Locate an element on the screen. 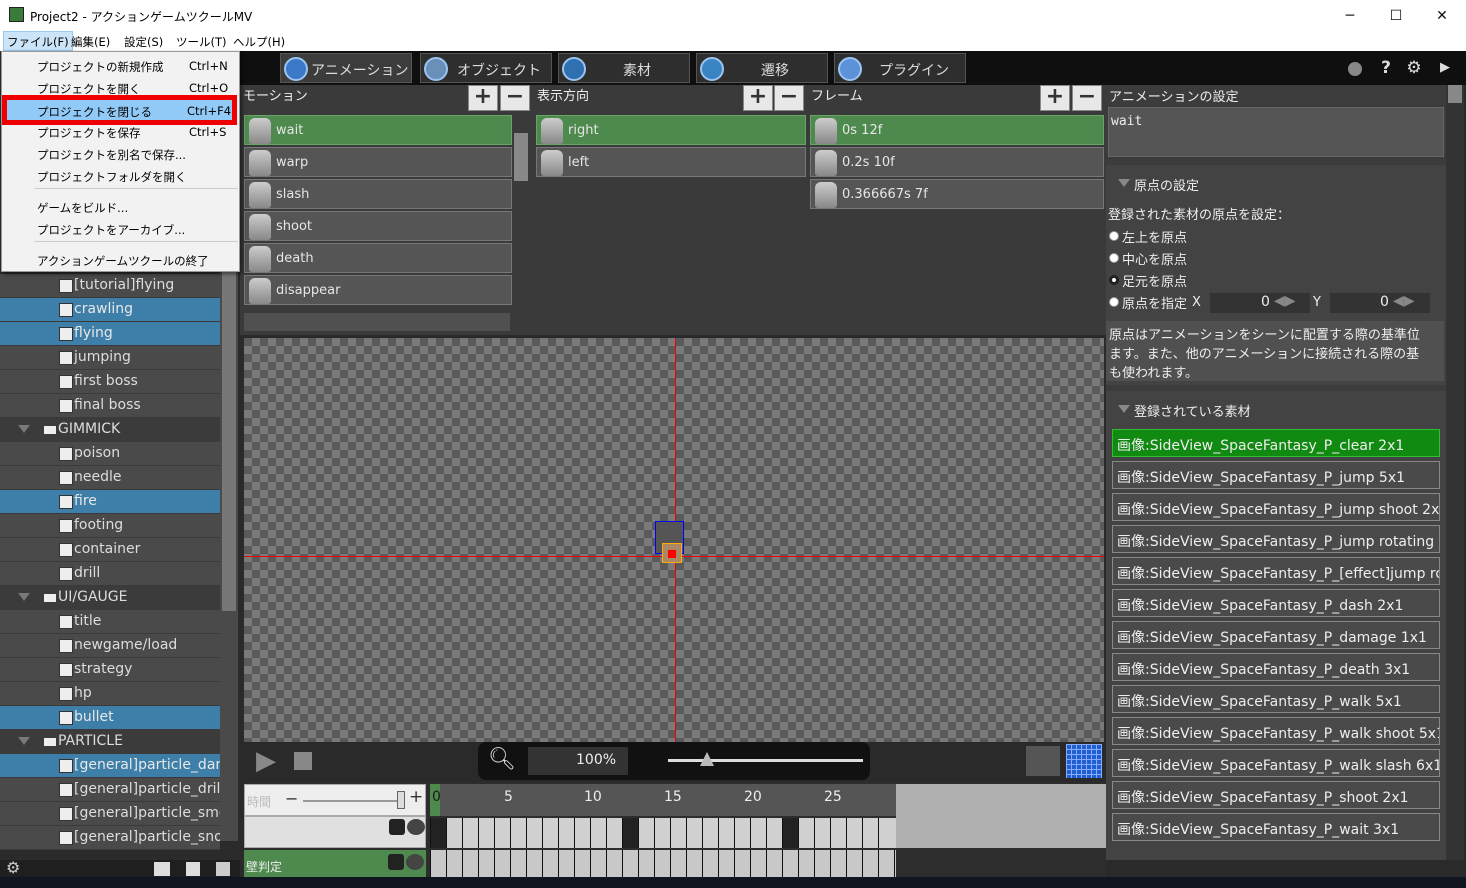  tree-item: first boss is located at coordinates (110, 382).